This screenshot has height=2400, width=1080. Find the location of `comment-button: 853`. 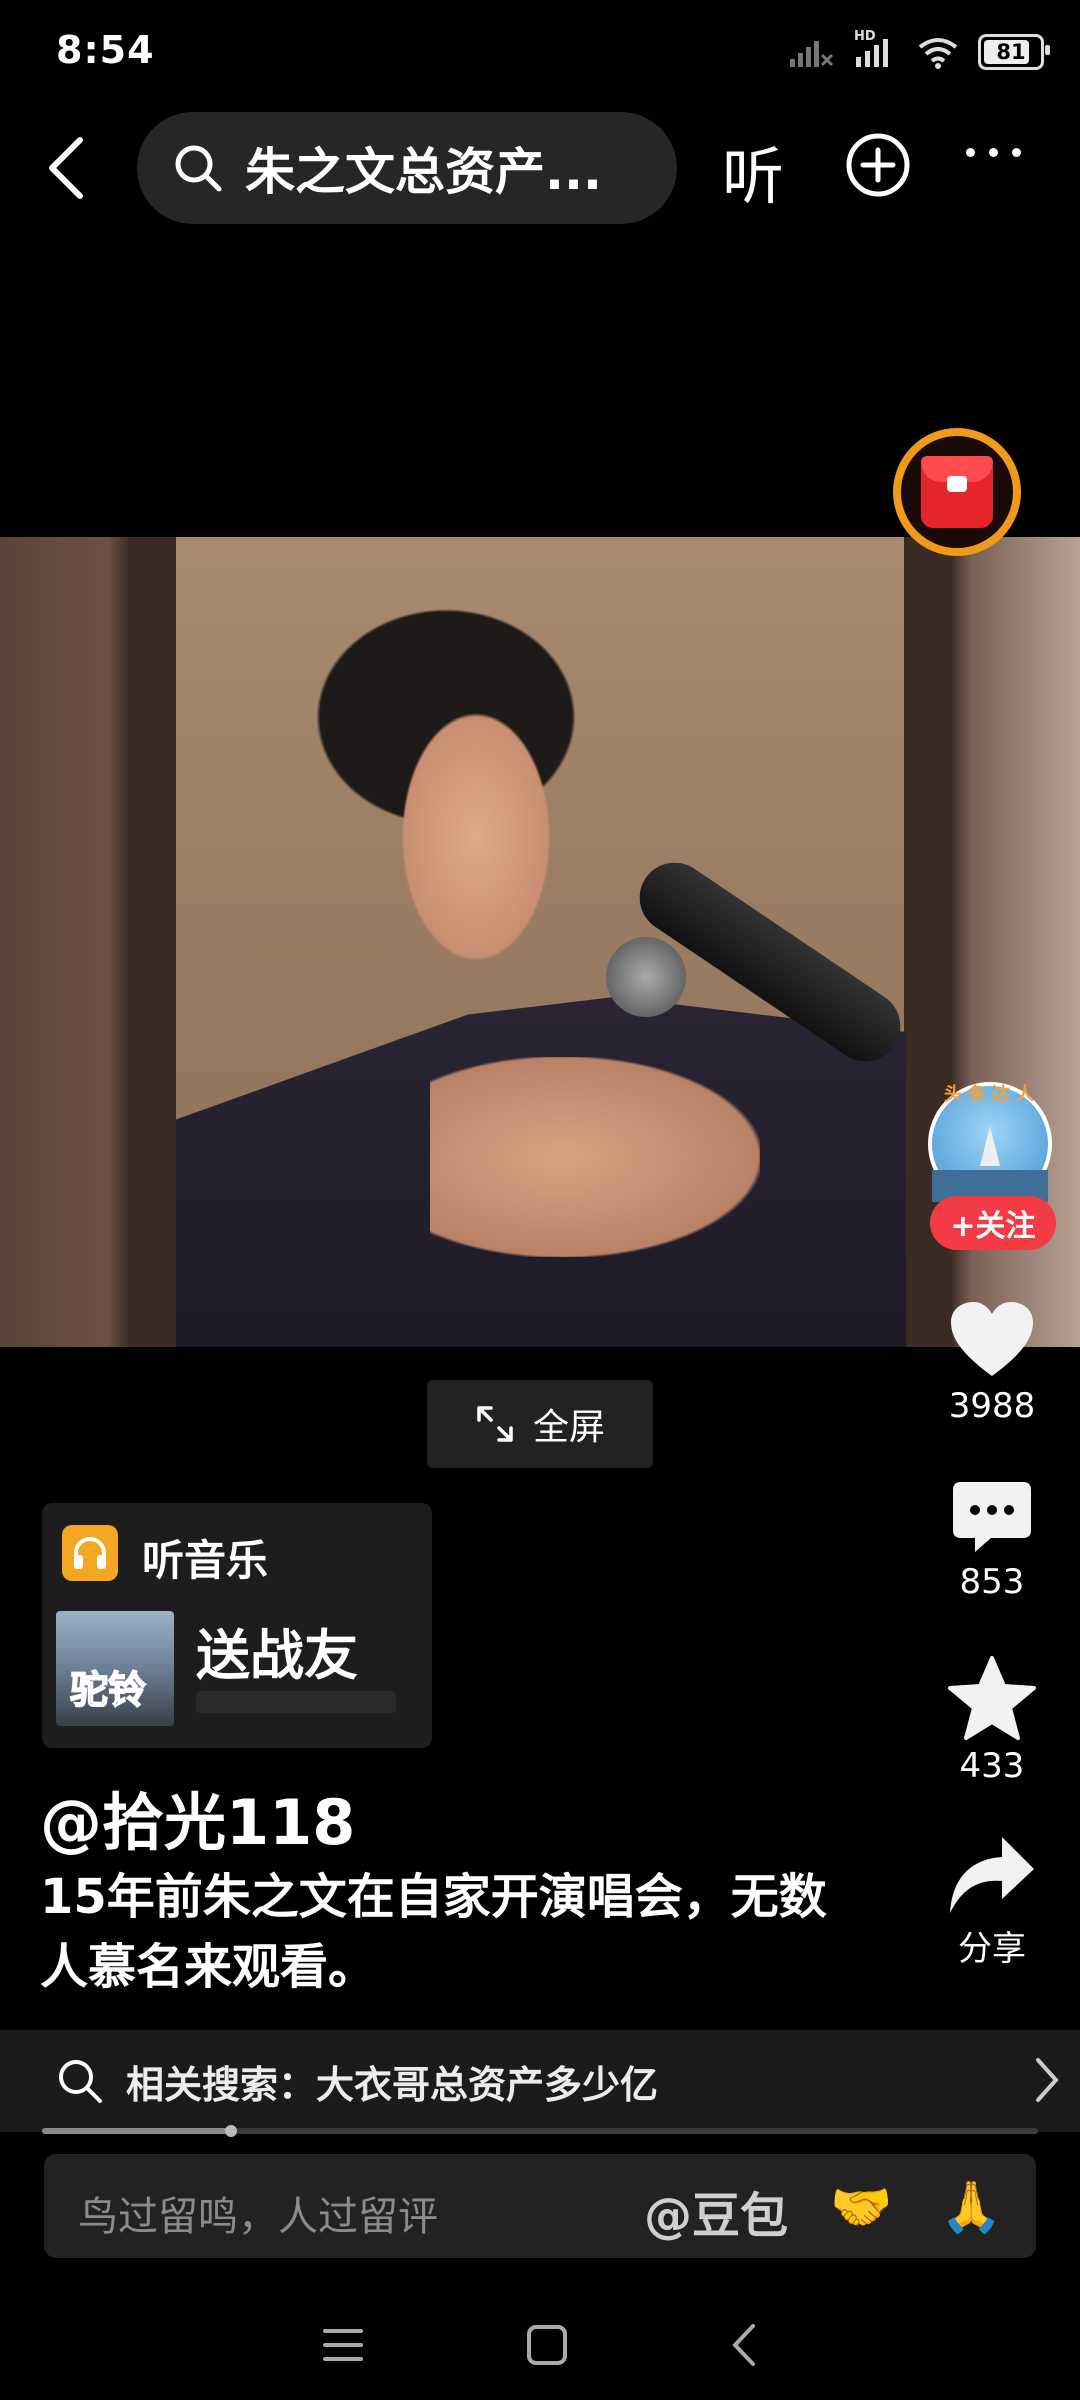

comment-button: 853 is located at coordinates (992, 1541).